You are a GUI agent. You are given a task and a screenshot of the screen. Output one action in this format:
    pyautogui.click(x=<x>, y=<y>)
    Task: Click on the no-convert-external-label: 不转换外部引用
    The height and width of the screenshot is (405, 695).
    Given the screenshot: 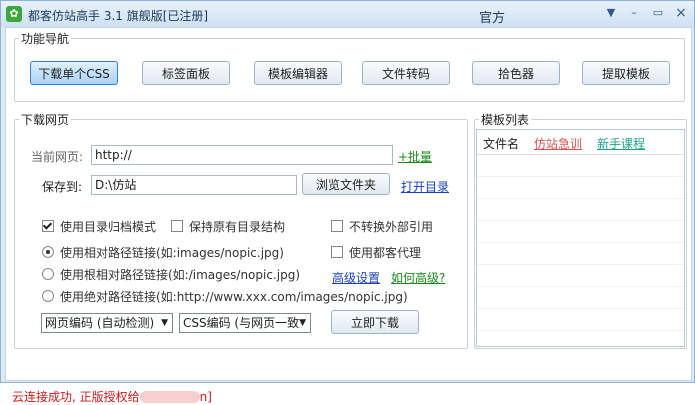 What is the action you would take?
    pyautogui.click(x=391, y=227)
    